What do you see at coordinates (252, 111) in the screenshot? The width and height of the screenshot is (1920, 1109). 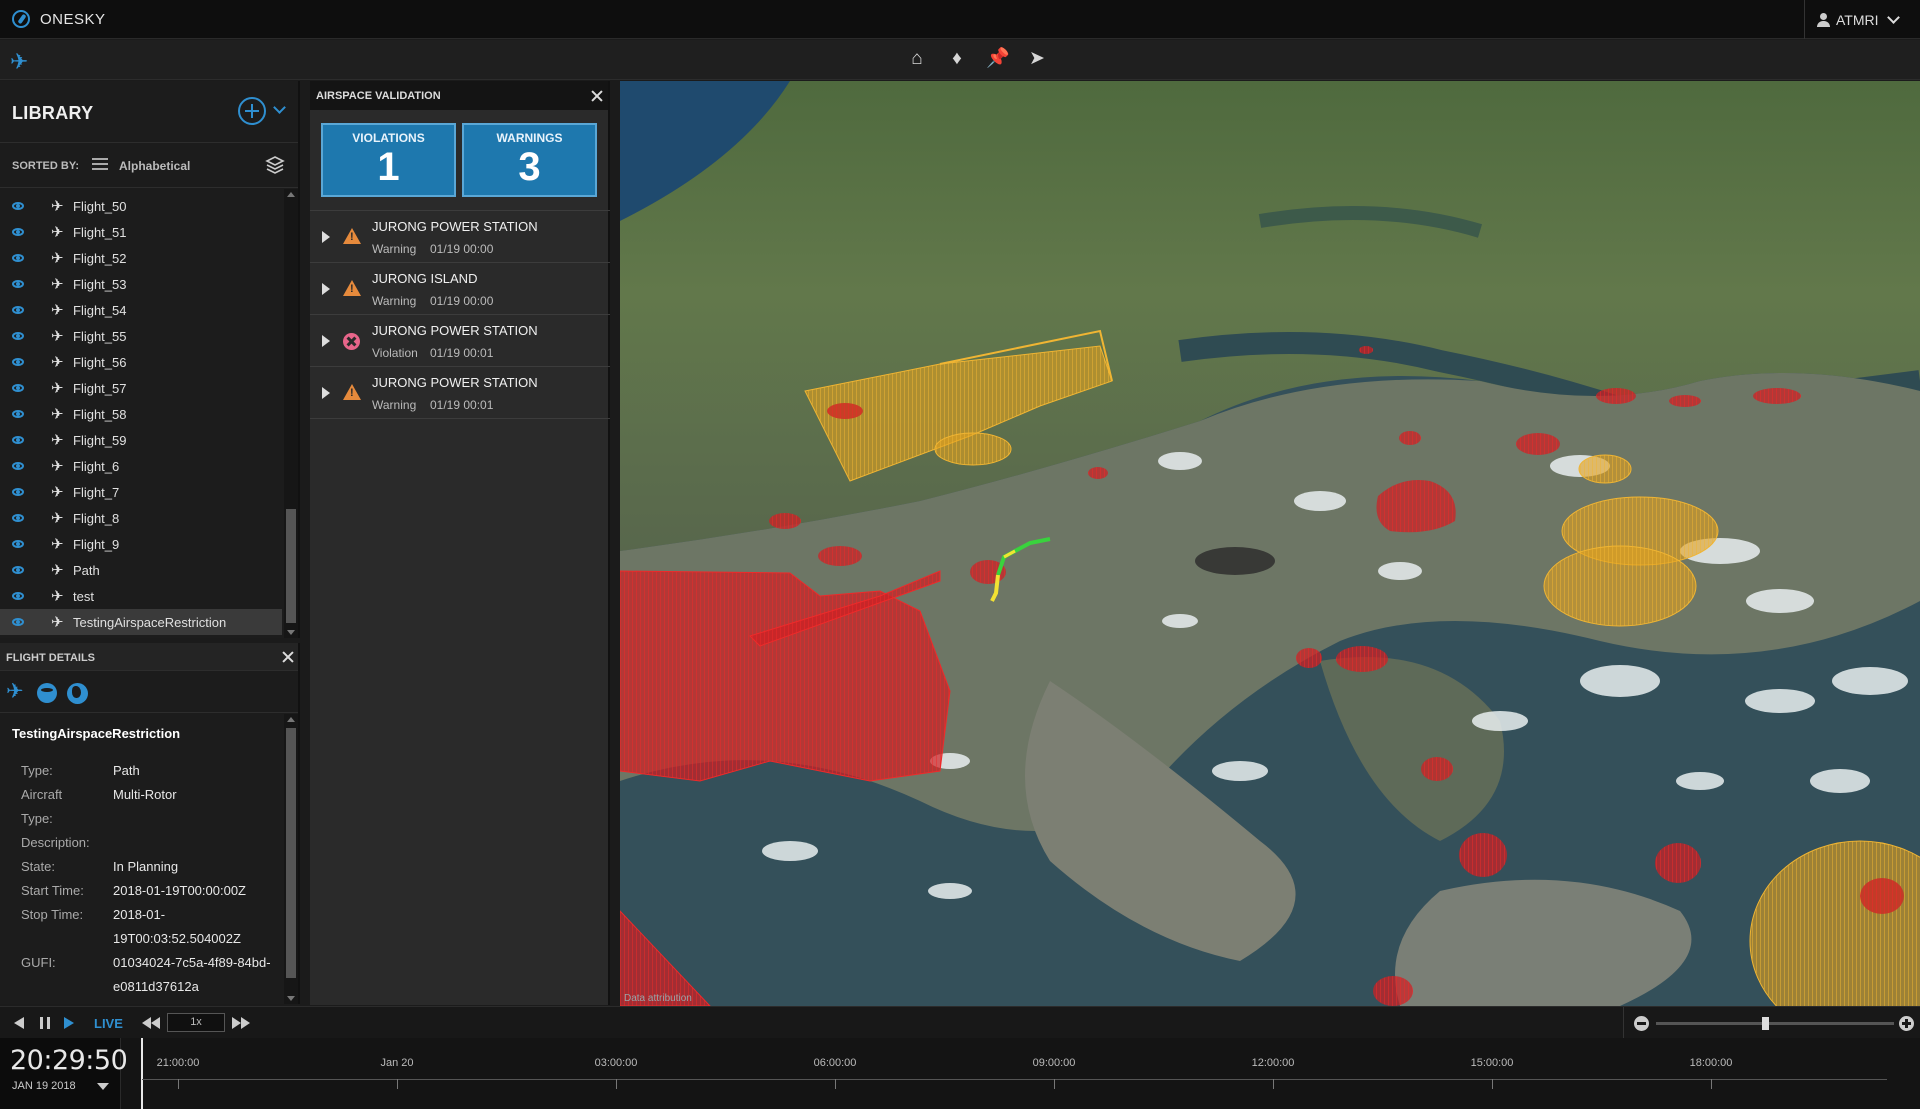 I see `add-icon` at bounding box center [252, 111].